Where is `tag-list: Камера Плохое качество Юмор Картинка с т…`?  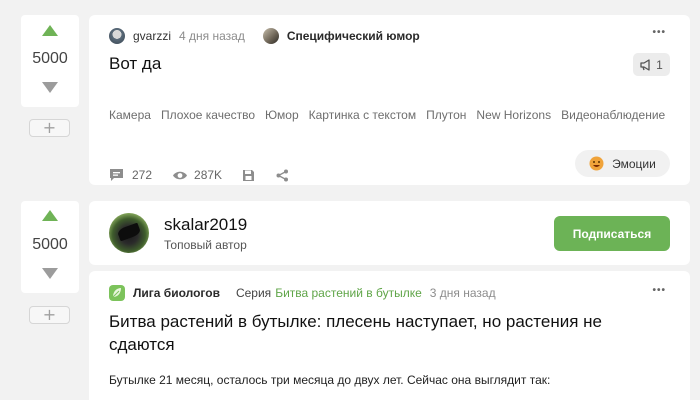 tag-list: Камера Плохое качество Юмор Картинка с т… is located at coordinates (392, 115).